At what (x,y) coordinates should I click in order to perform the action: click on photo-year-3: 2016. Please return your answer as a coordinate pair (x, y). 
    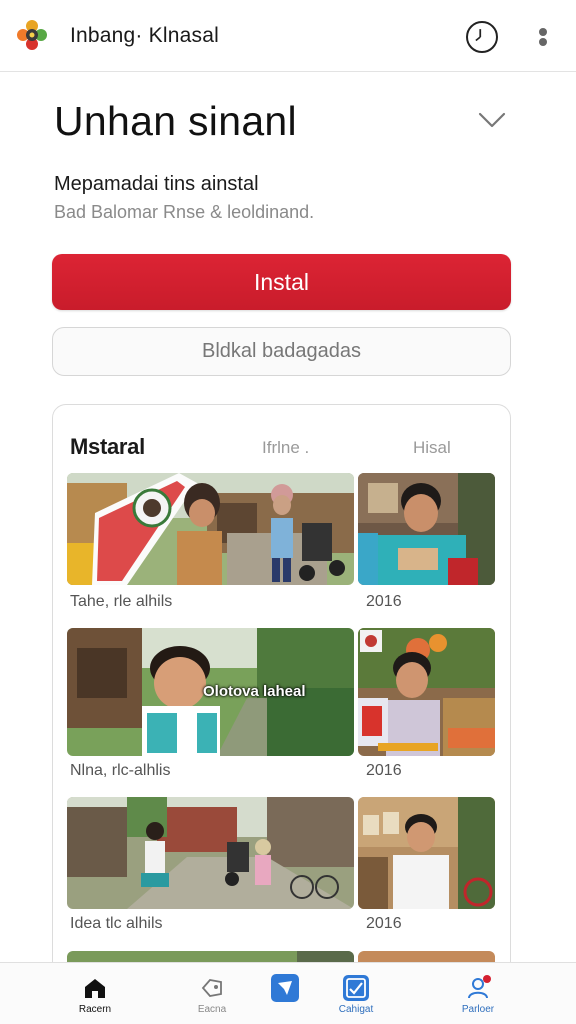
    Looking at the image, I should click on (384, 923).